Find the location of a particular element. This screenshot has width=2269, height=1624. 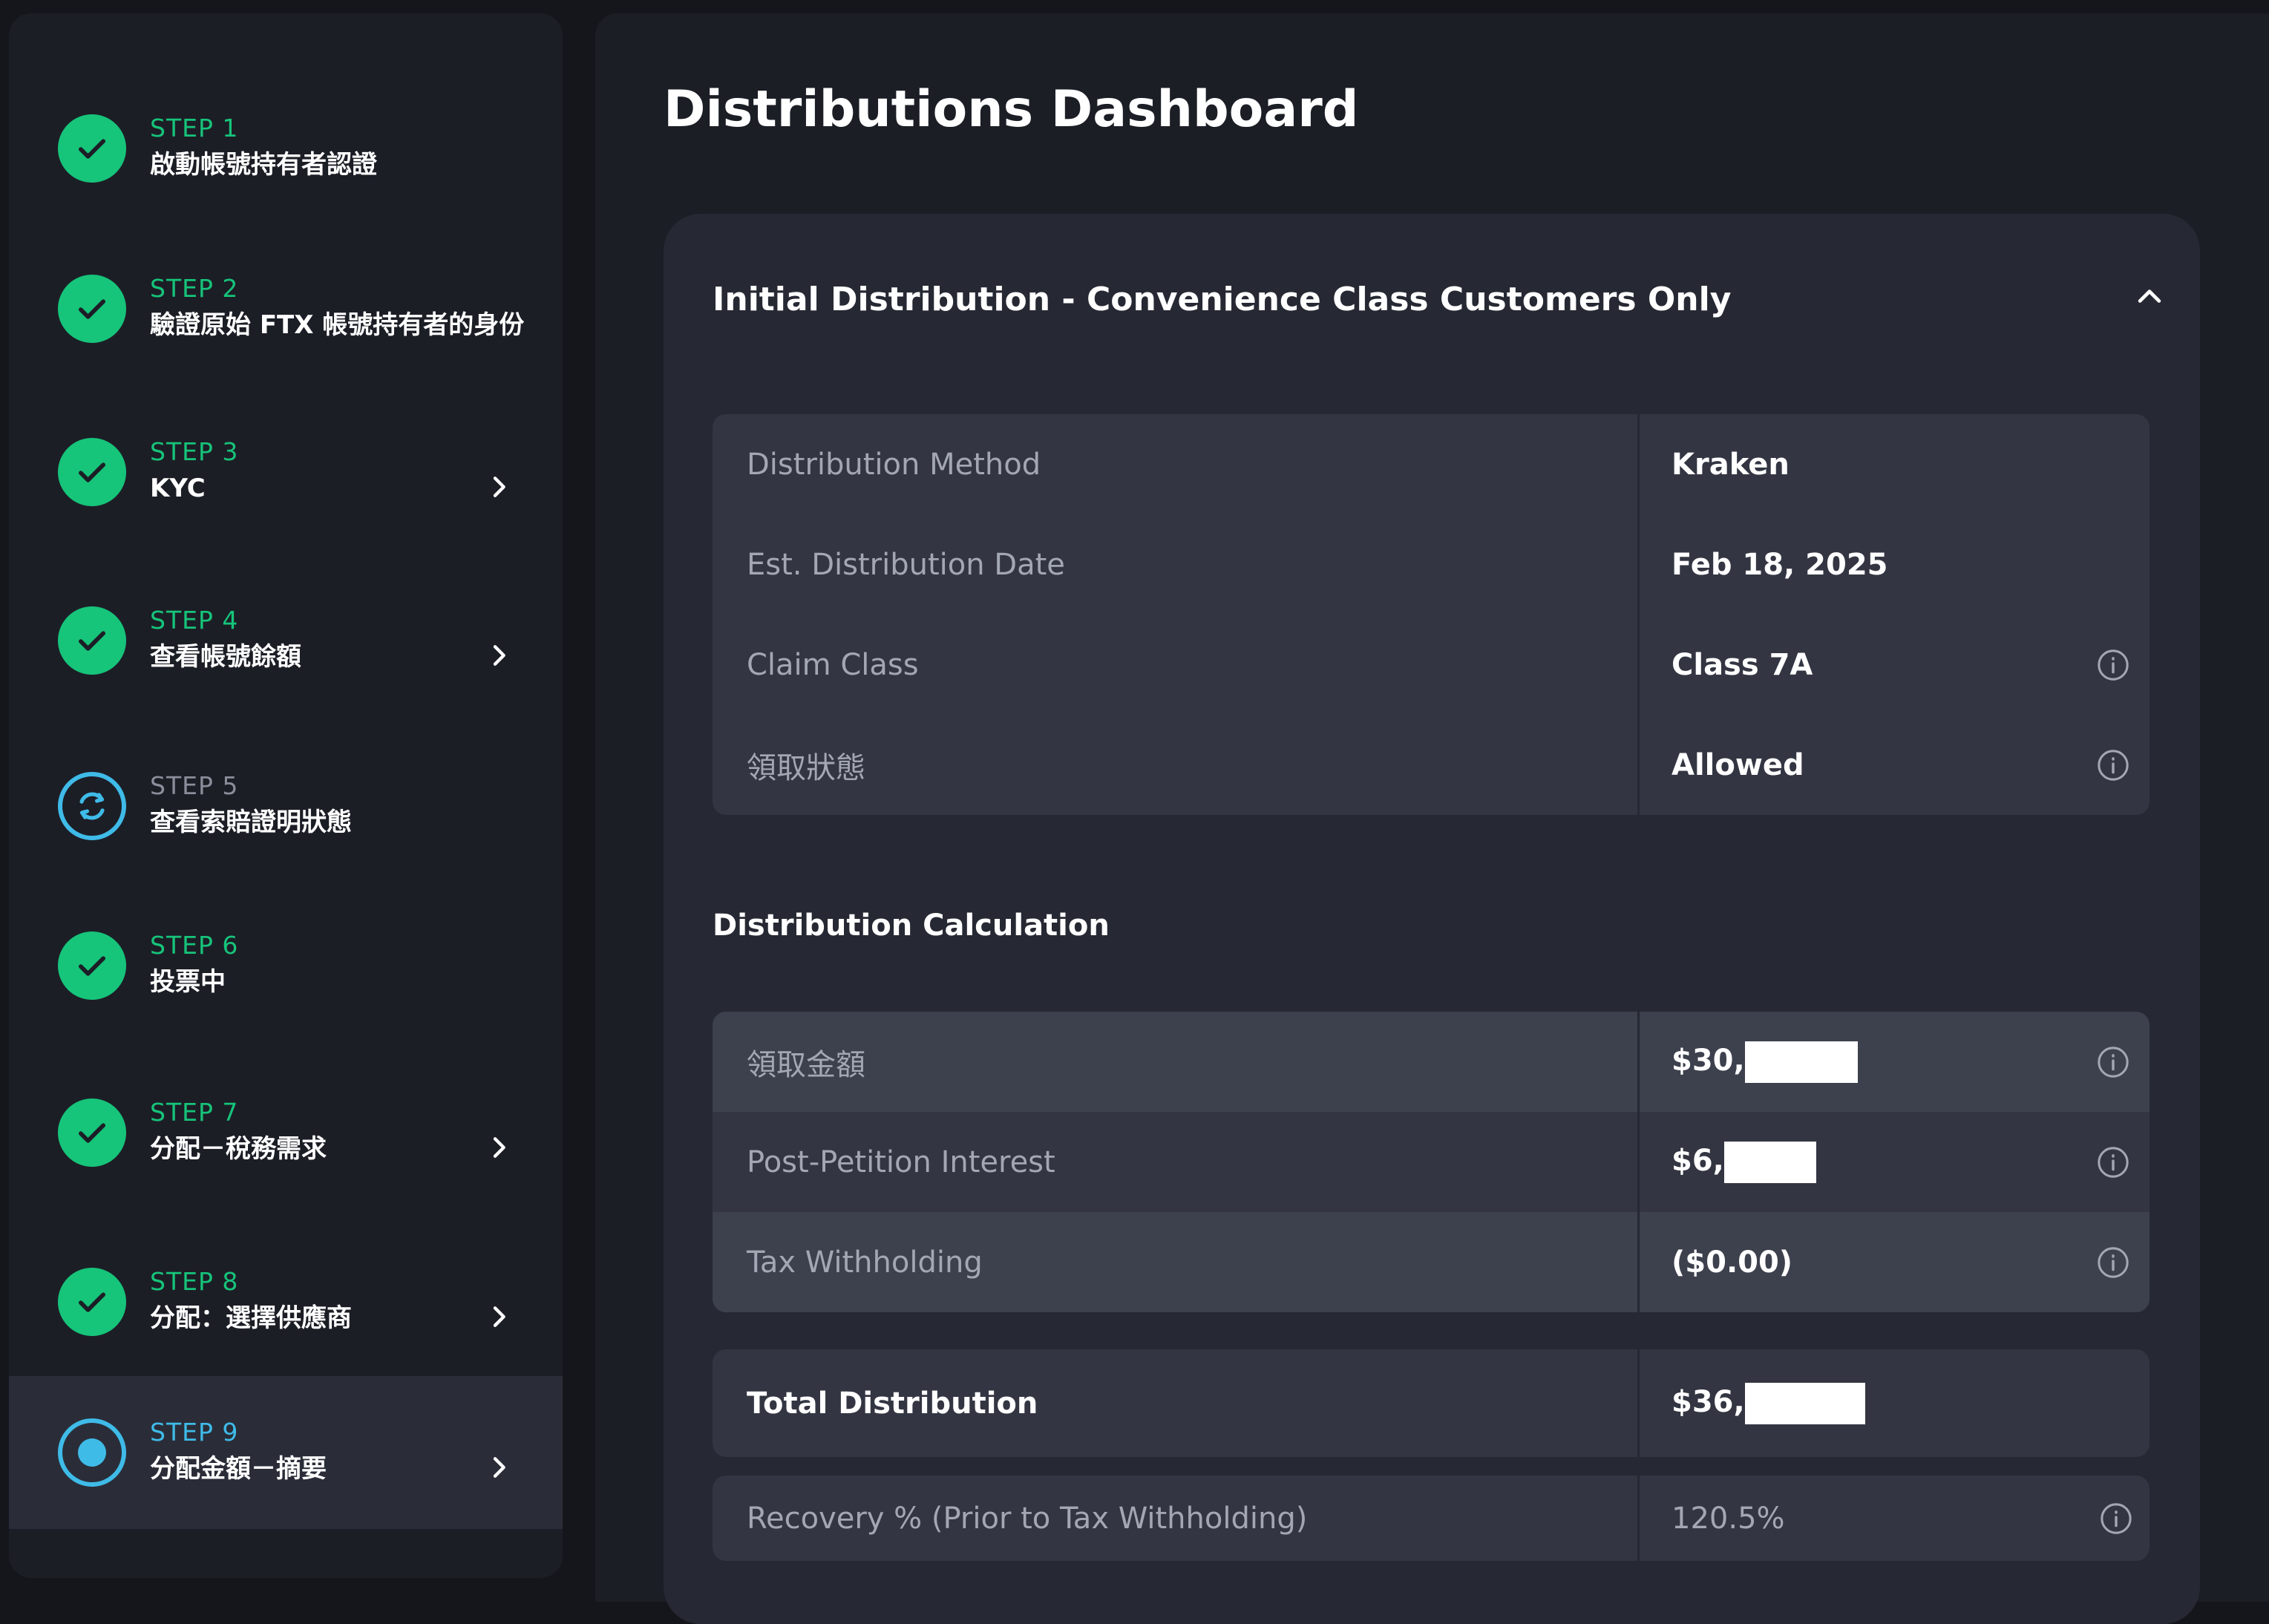

step-8: STEP 8 分配：選擇供應商 is located at coordinates (286, 1302).